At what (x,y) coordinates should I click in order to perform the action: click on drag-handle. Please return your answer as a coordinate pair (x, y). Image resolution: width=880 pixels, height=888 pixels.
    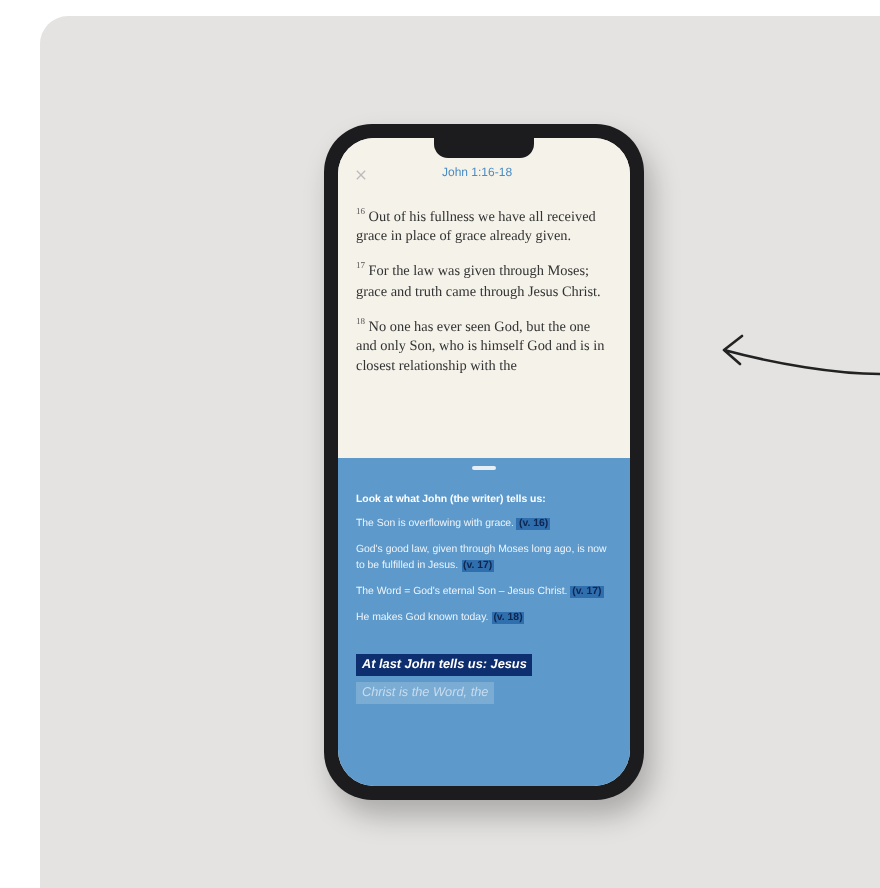
    Looking at the image, I should click on (484, 468).